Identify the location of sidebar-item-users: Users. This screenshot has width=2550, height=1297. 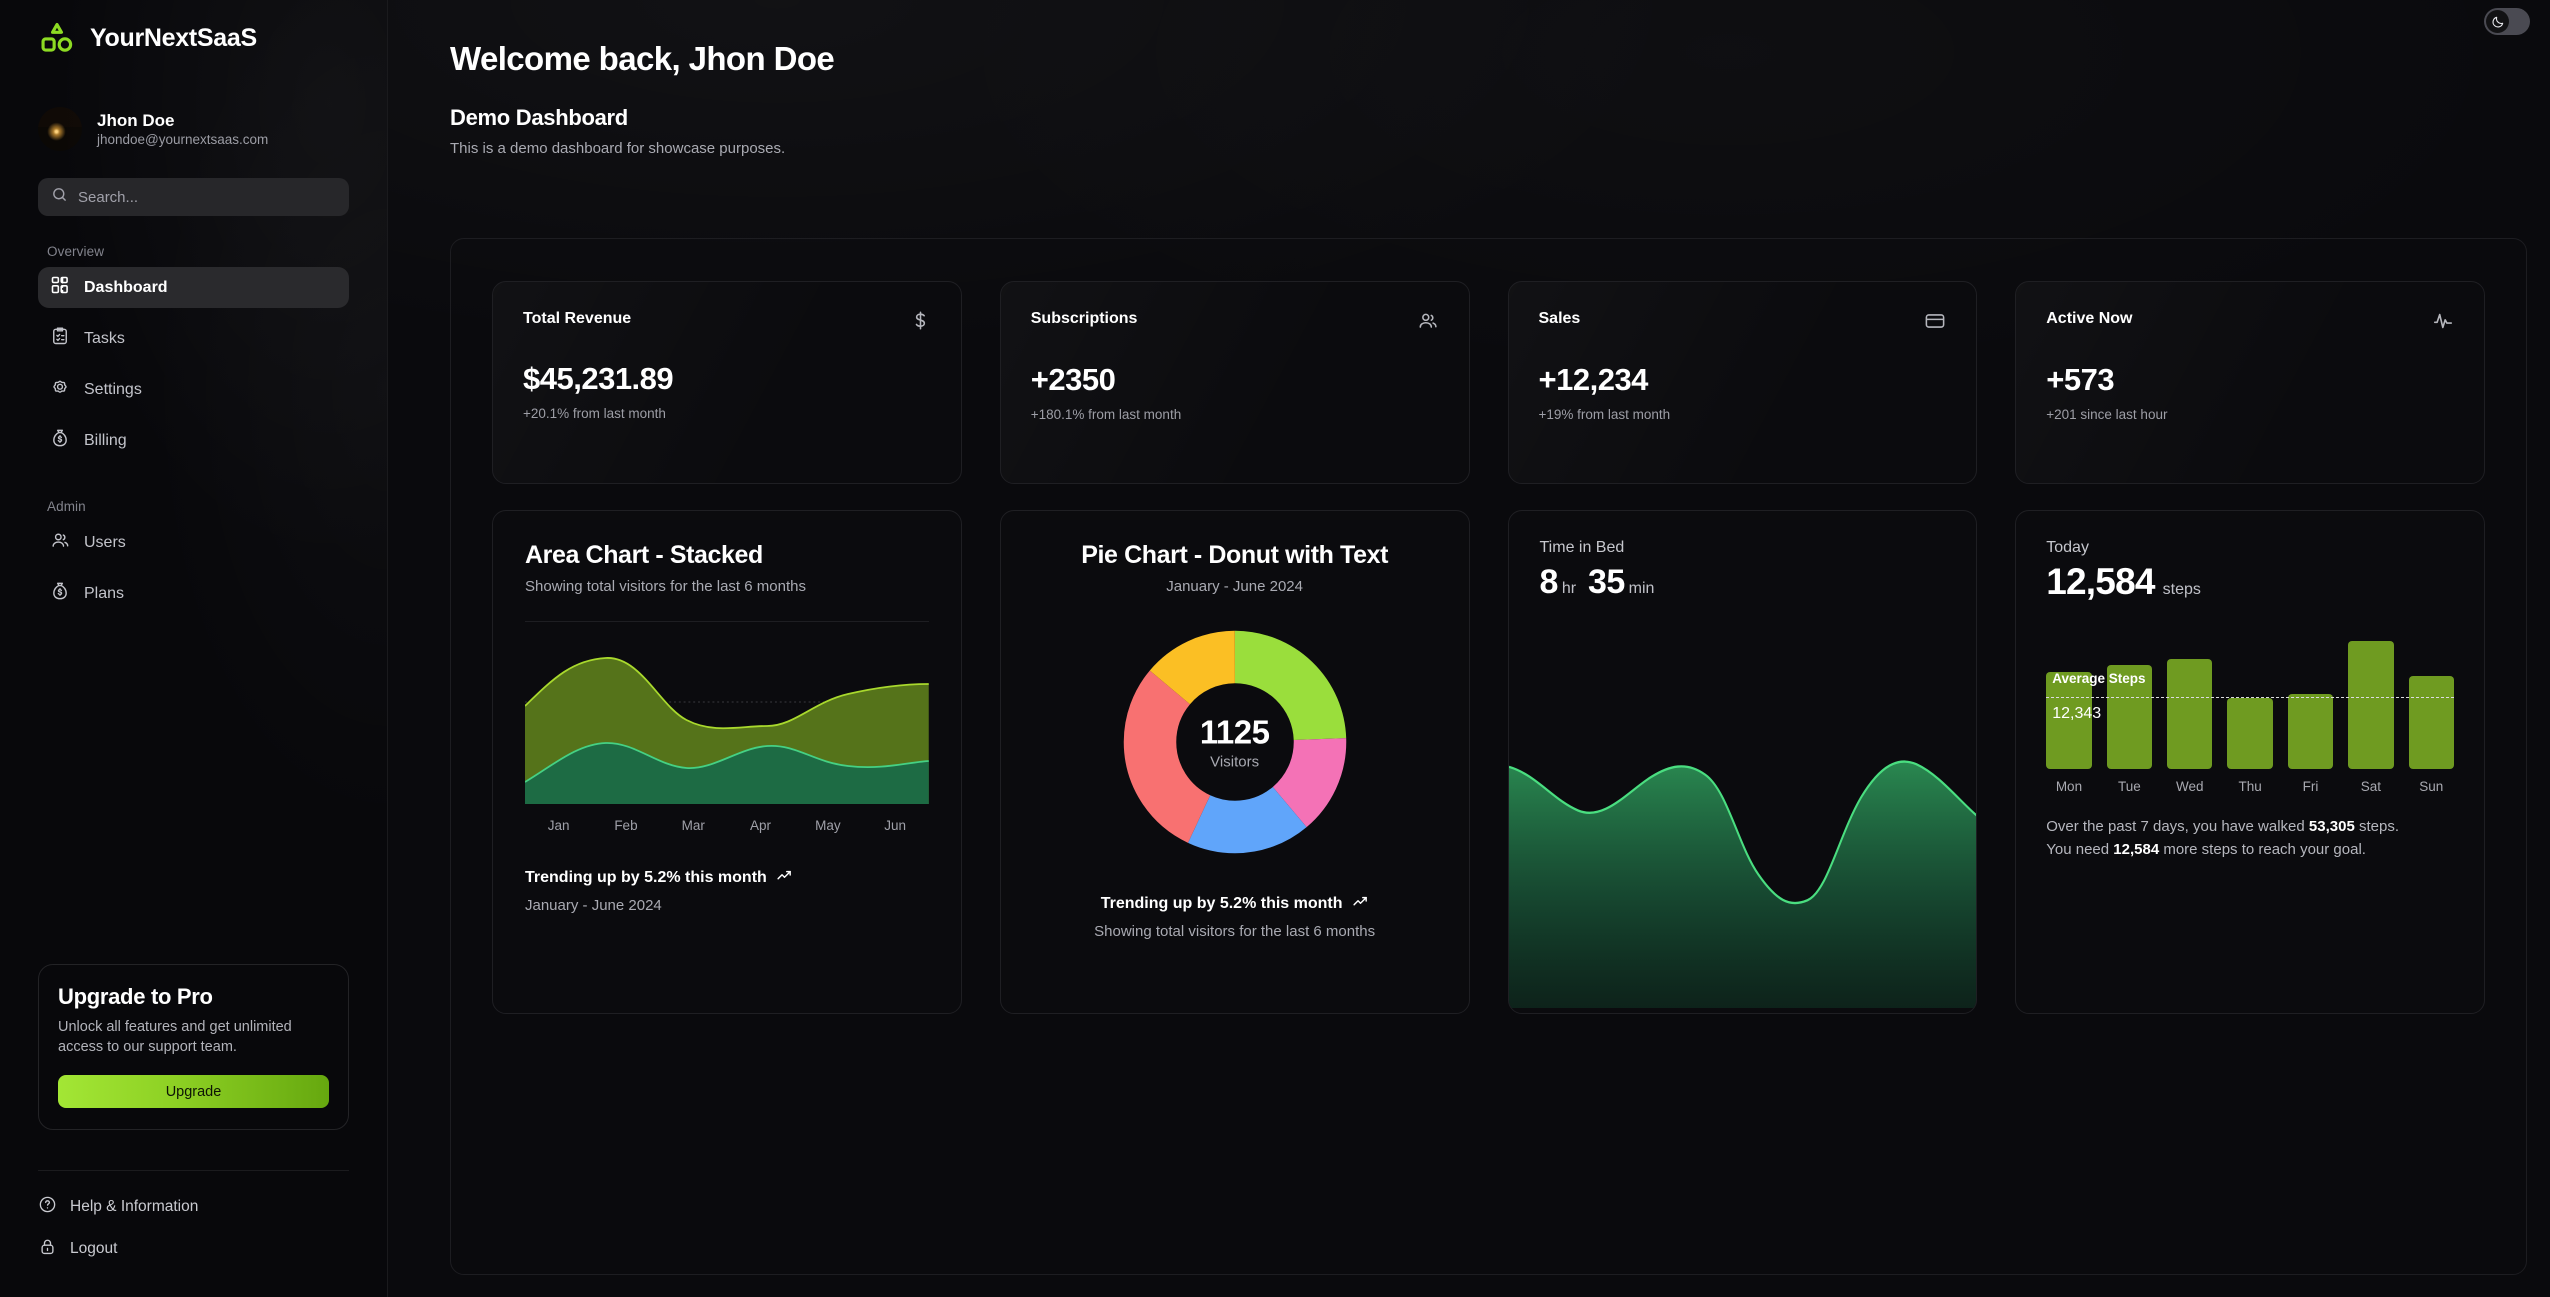
(193, 542).